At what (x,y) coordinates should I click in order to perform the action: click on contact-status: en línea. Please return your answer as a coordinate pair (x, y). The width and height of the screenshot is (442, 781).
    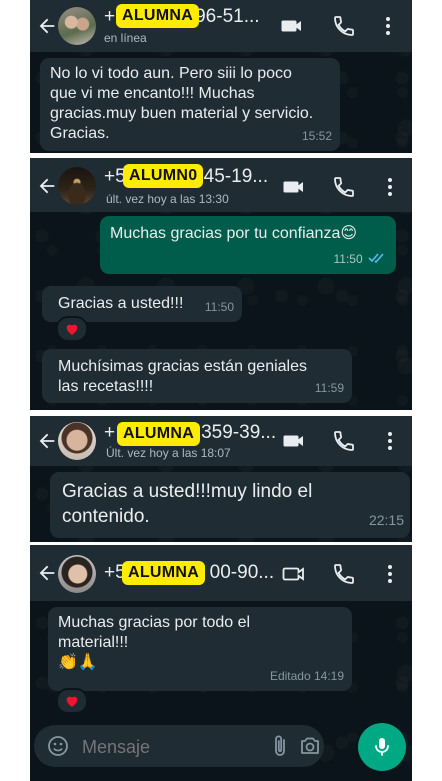
    Looking at the image, I should click on (125, 38).